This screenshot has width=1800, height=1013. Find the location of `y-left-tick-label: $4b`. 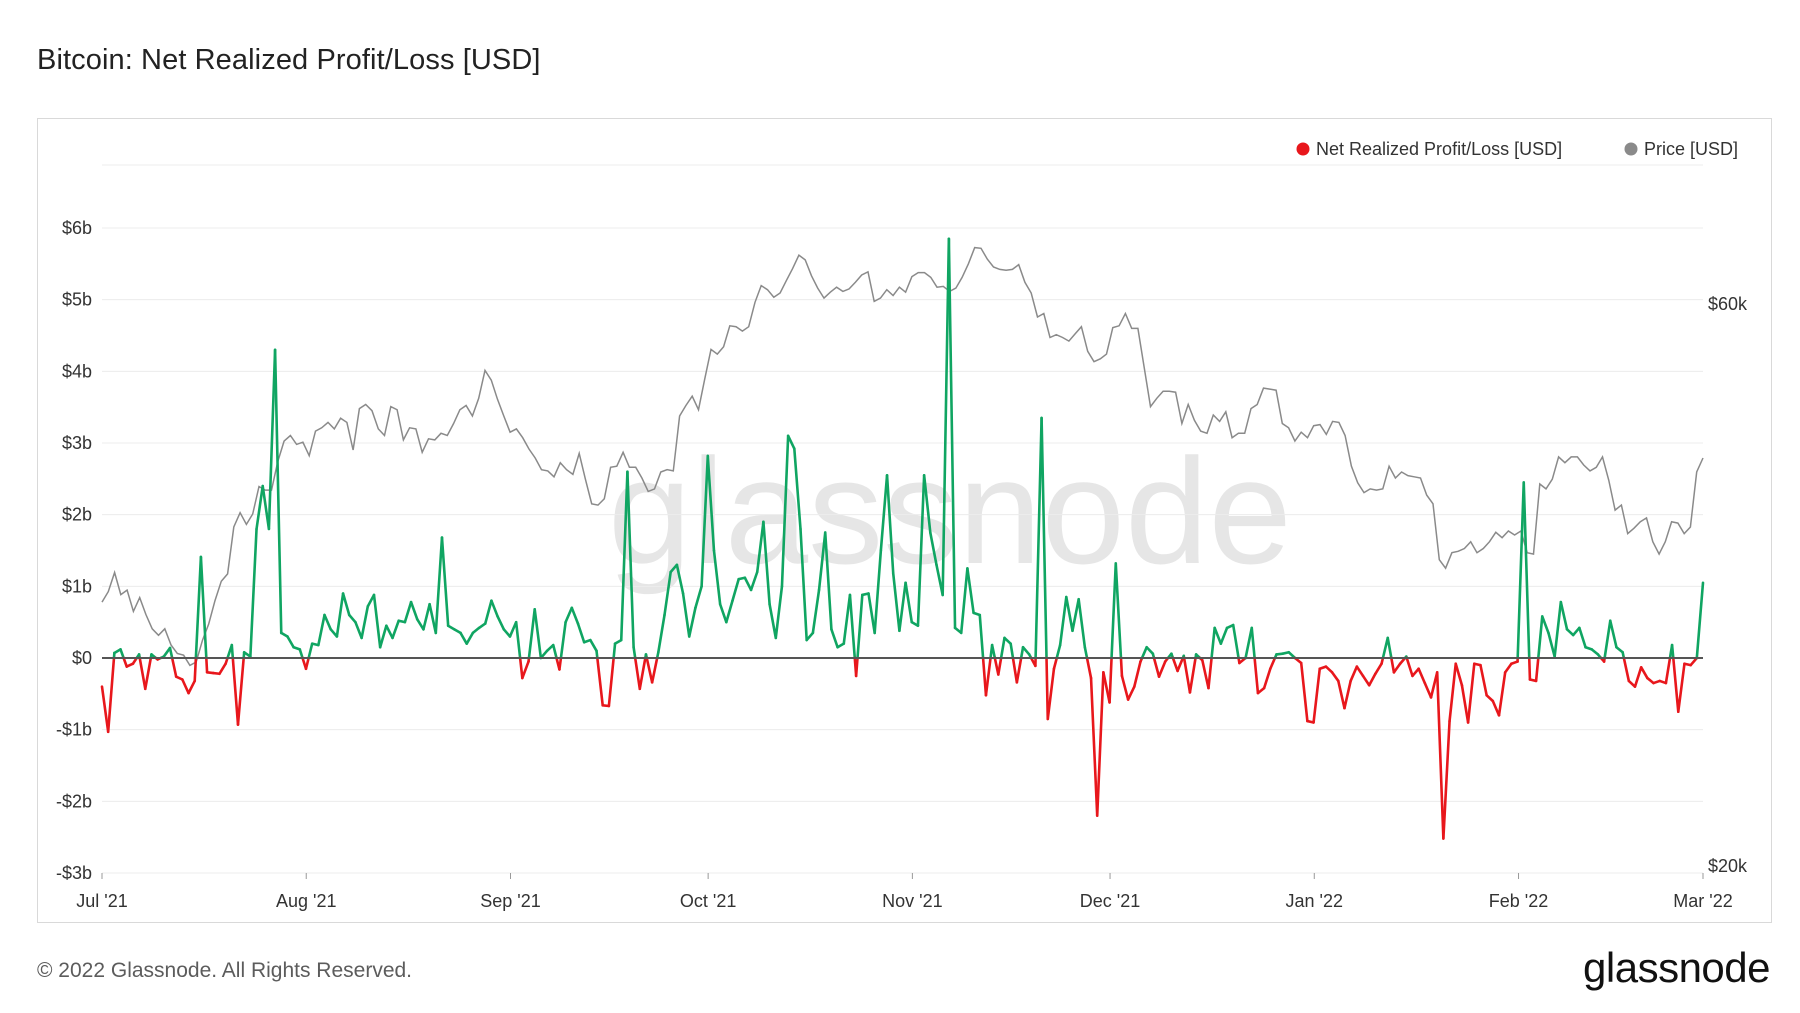

y-left-tick-label: $4b is located at coordinates (77, 371).